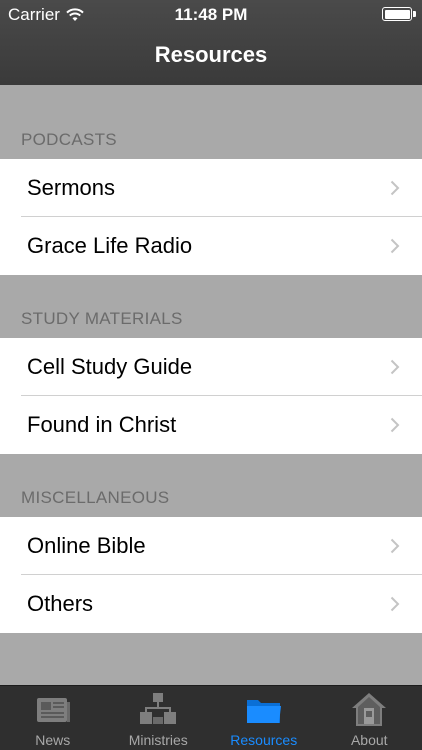  What do you see at coordinates (399, 14) in the screenshot?
I see `battery-icon` at bounding box center [399, 14].